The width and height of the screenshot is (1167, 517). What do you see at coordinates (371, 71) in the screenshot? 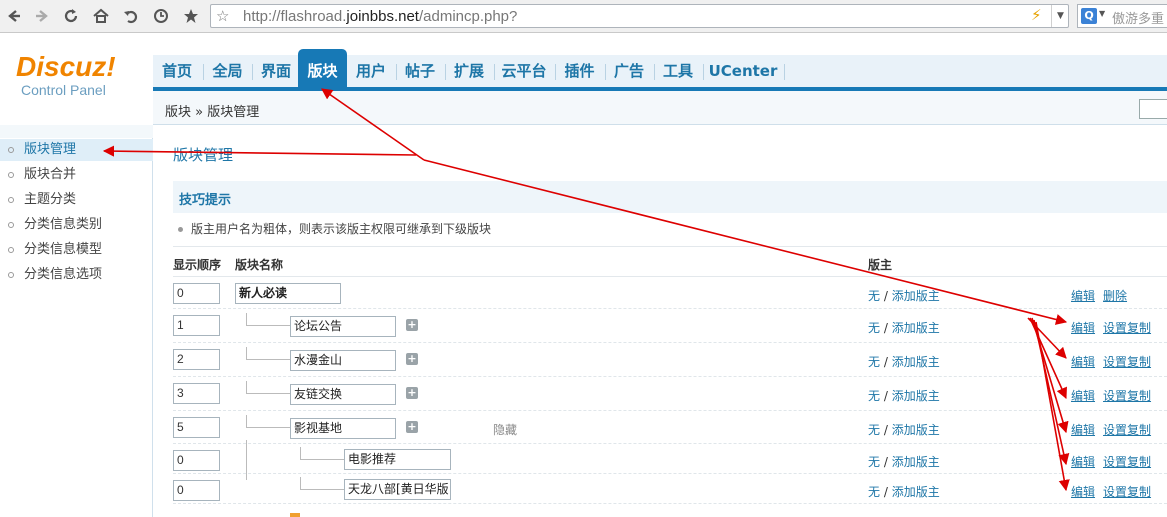
I see `tab-user: 用户` at bounding box center [371, 71].